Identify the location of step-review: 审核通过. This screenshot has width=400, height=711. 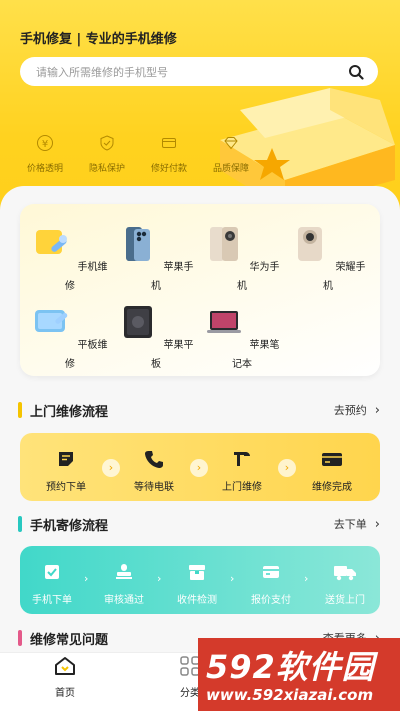
(124, 584).